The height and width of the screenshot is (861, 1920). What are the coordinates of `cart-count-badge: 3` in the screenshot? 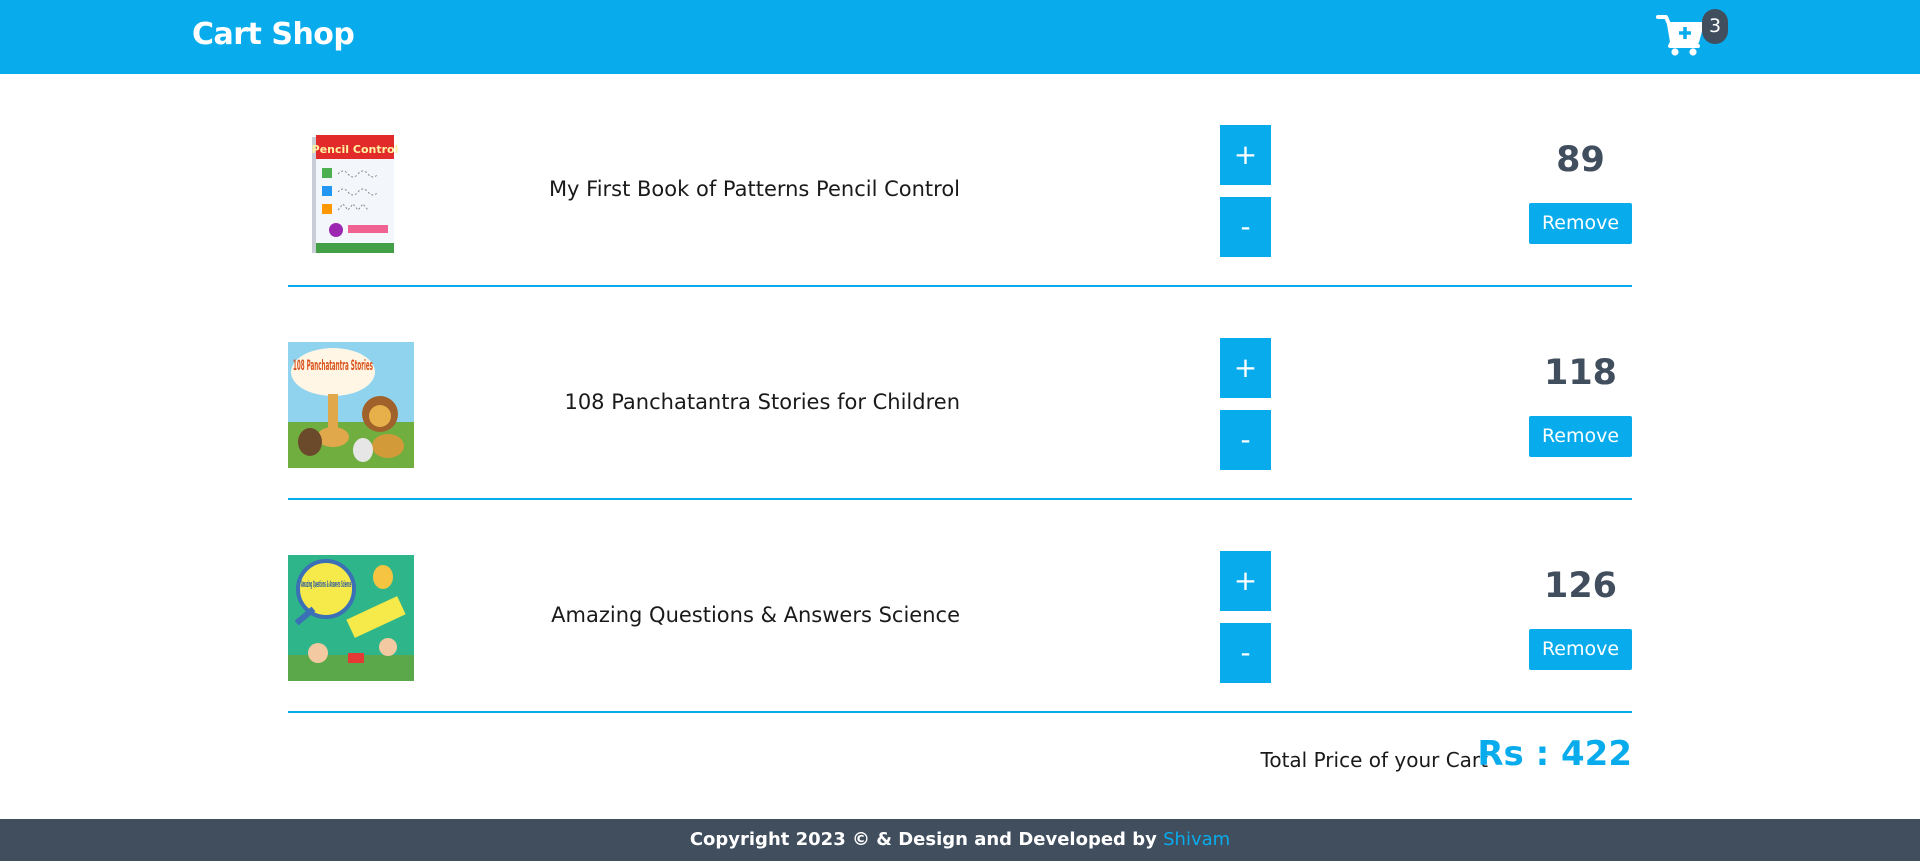 It's located at (1715, 26).